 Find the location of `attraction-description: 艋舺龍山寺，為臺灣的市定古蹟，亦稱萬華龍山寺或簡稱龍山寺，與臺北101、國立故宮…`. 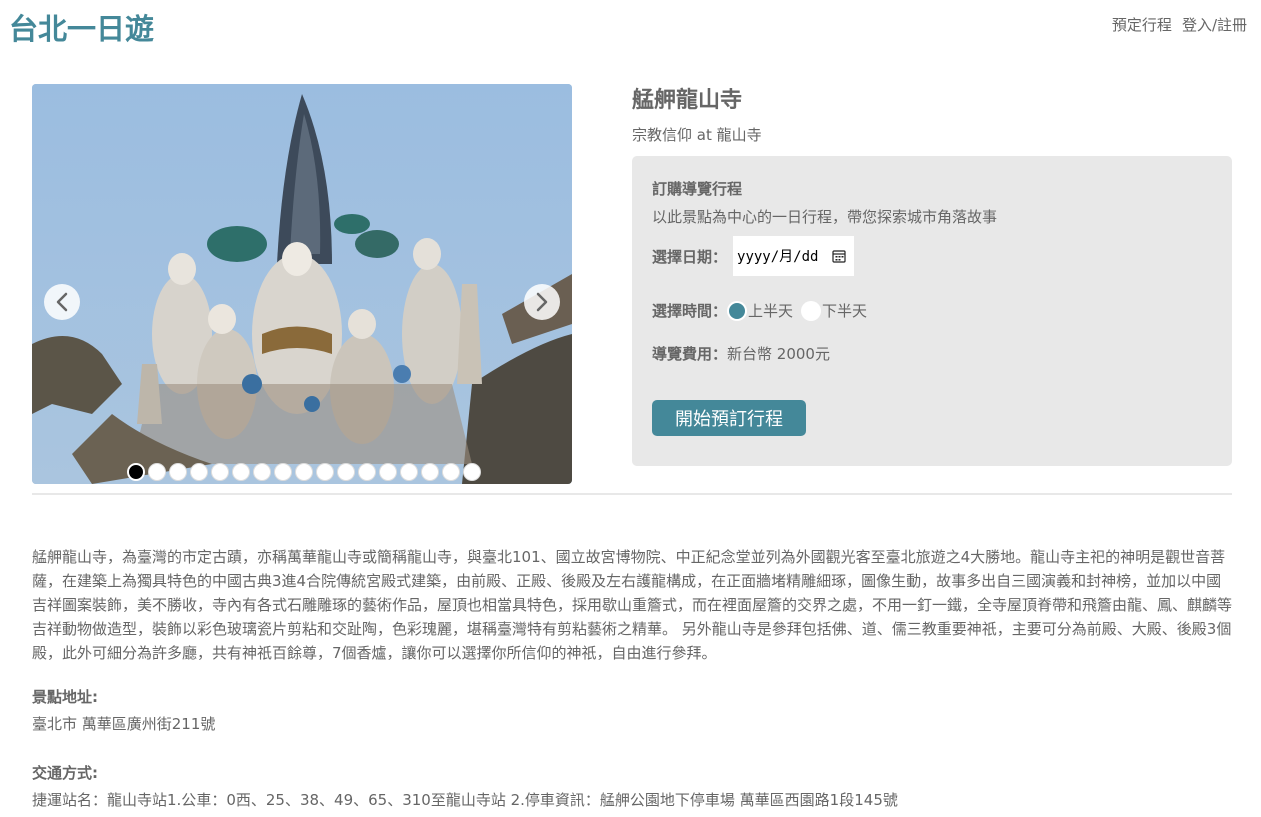

attraction-description: 艋舺龍山寺，為臺灣的市定古蹟，亦稱萬華龍山寺或簡稱龍山寺，與臺北101、國立故宮… is located at coordinates (632, 605).